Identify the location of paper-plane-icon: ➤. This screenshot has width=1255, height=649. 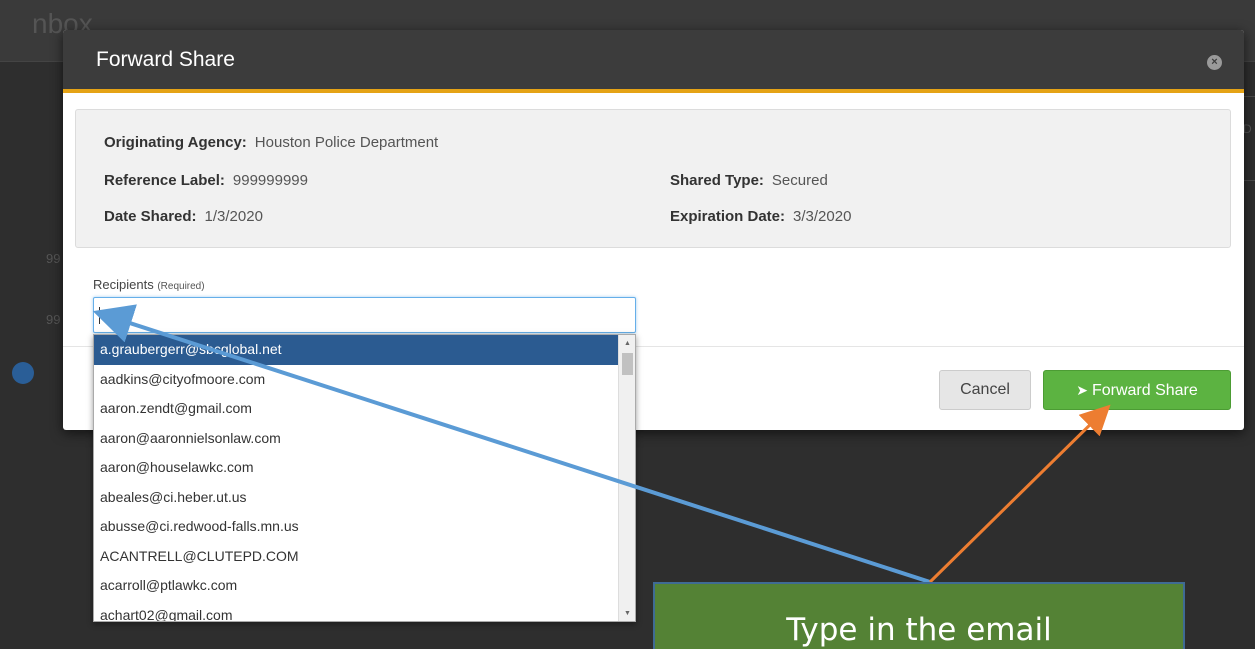
(1082, 390).